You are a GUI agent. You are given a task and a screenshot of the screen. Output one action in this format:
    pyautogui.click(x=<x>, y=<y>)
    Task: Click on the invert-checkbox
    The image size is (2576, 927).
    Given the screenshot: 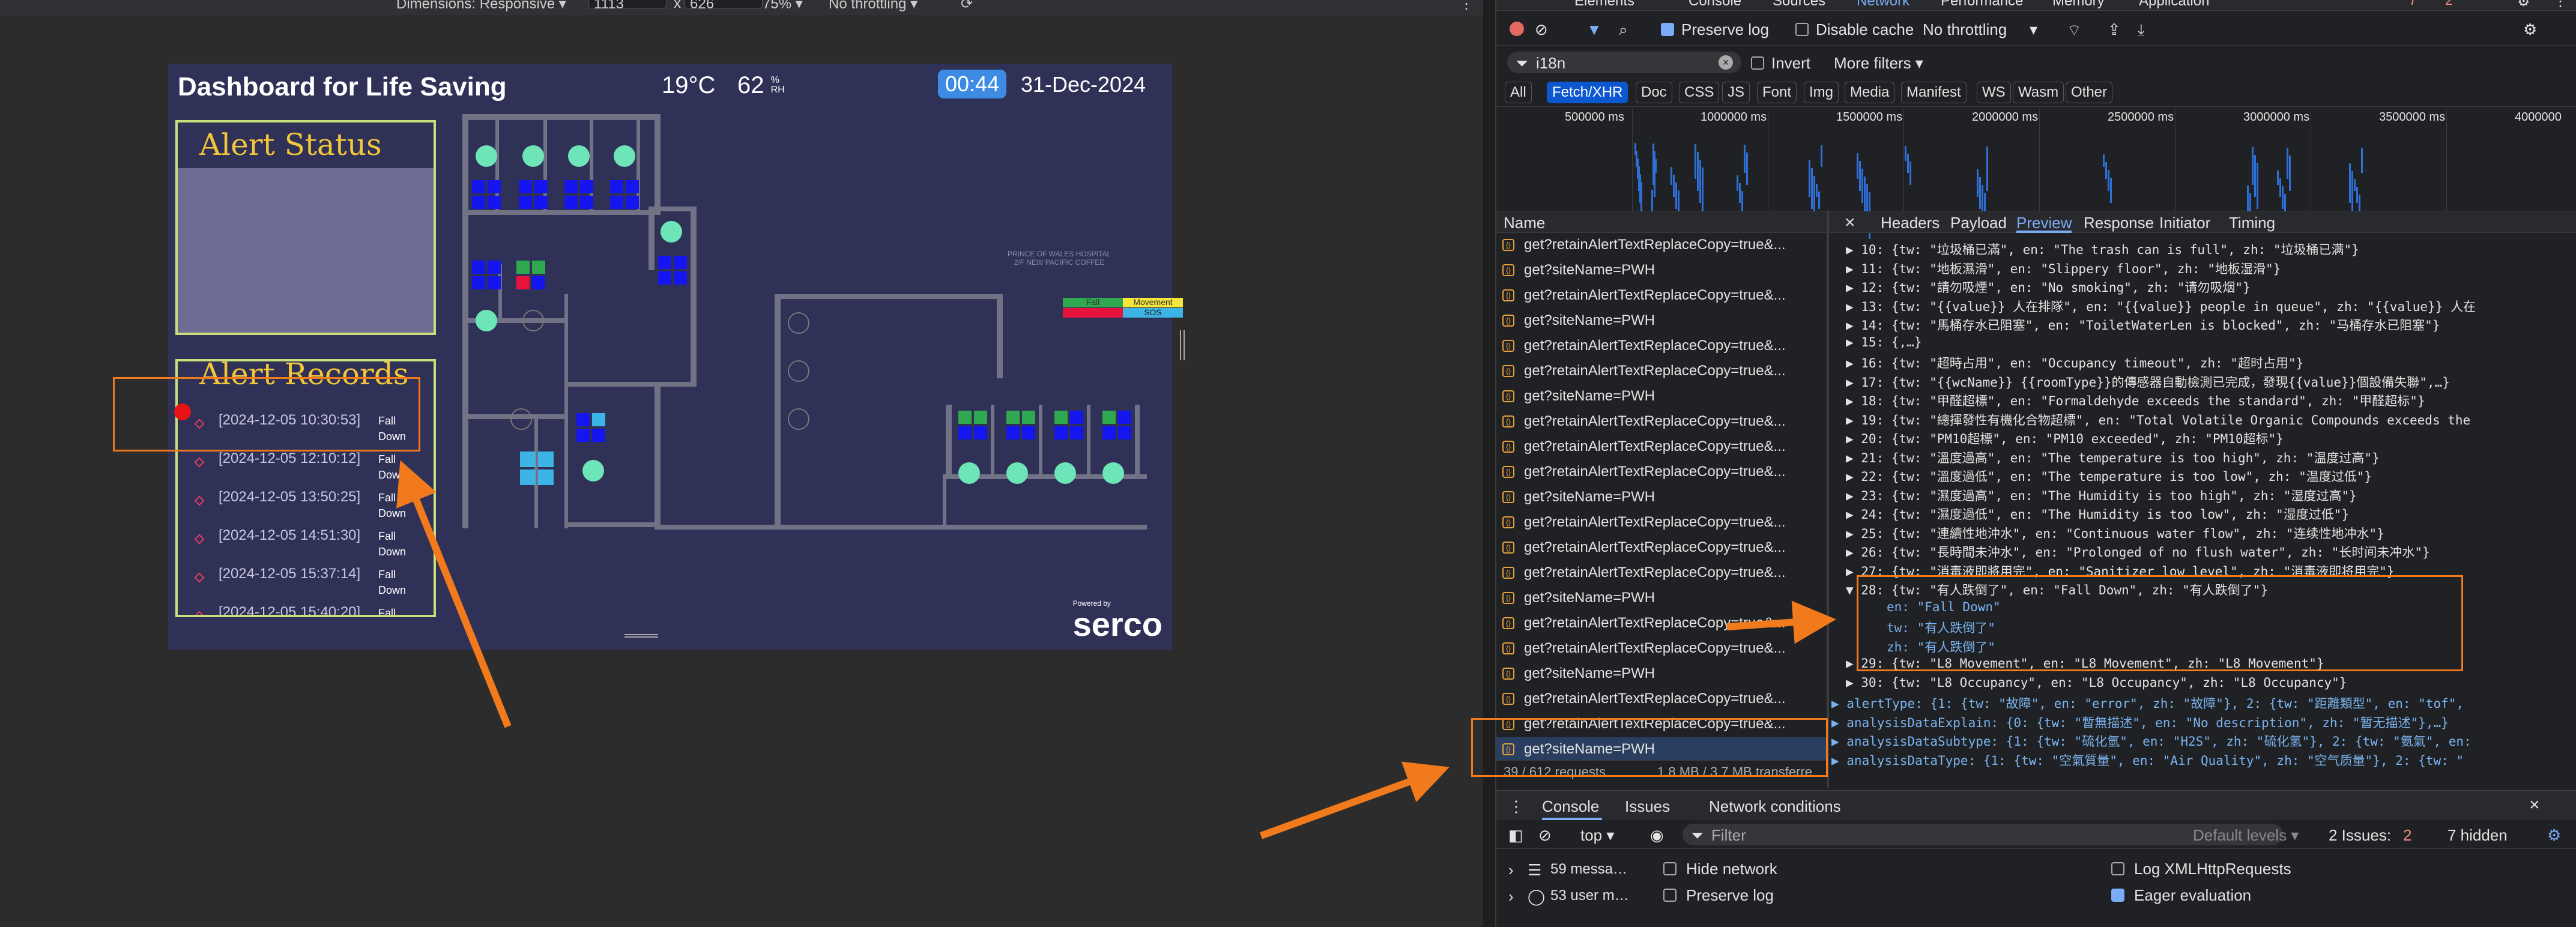 What is the action you would take?
    pyautogui.click(x=1758, y=63)
    